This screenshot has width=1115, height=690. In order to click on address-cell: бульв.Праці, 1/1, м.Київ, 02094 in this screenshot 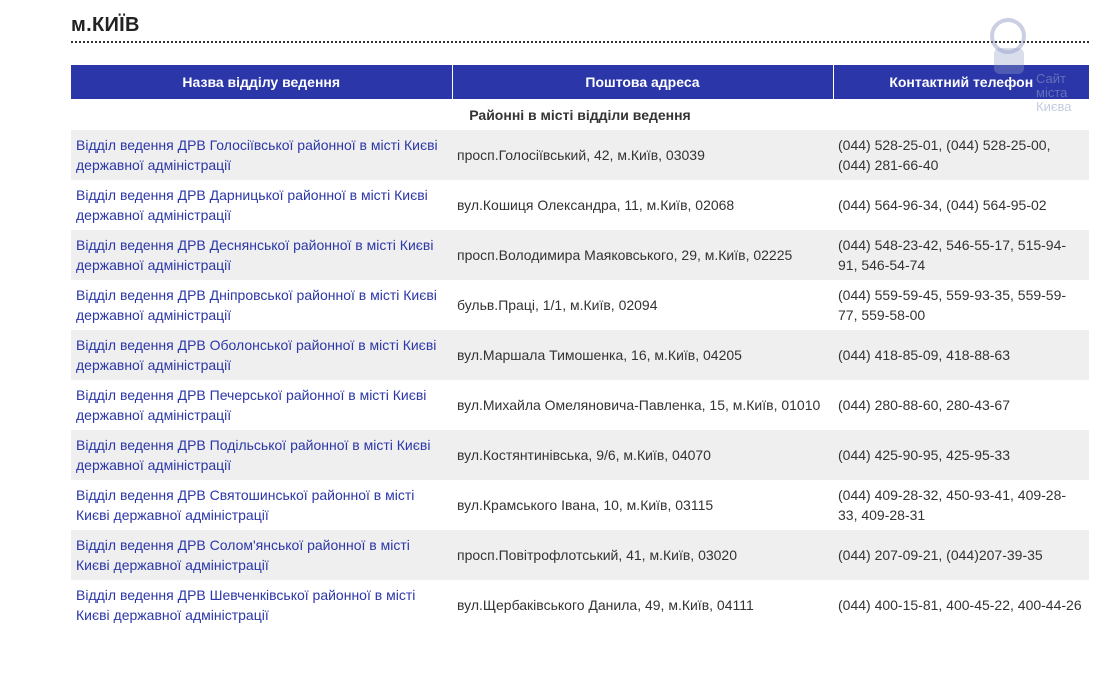, I will do `click(642, 305)`.